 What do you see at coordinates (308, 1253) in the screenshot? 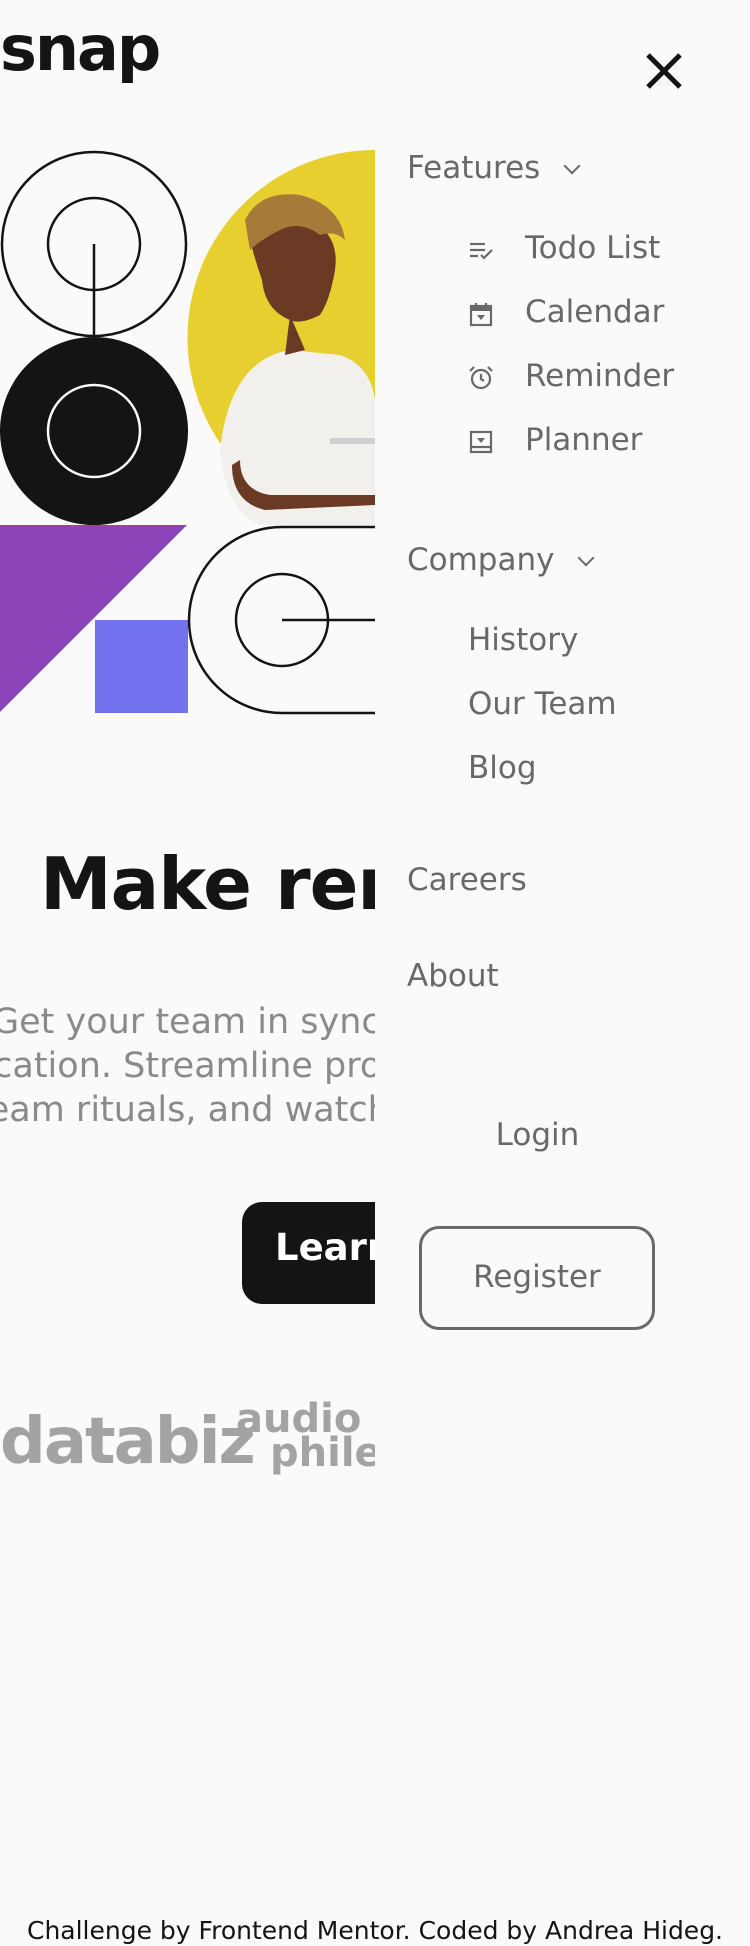
I see `learn-more-button: Learn more` at bounding box center [308, 1253].